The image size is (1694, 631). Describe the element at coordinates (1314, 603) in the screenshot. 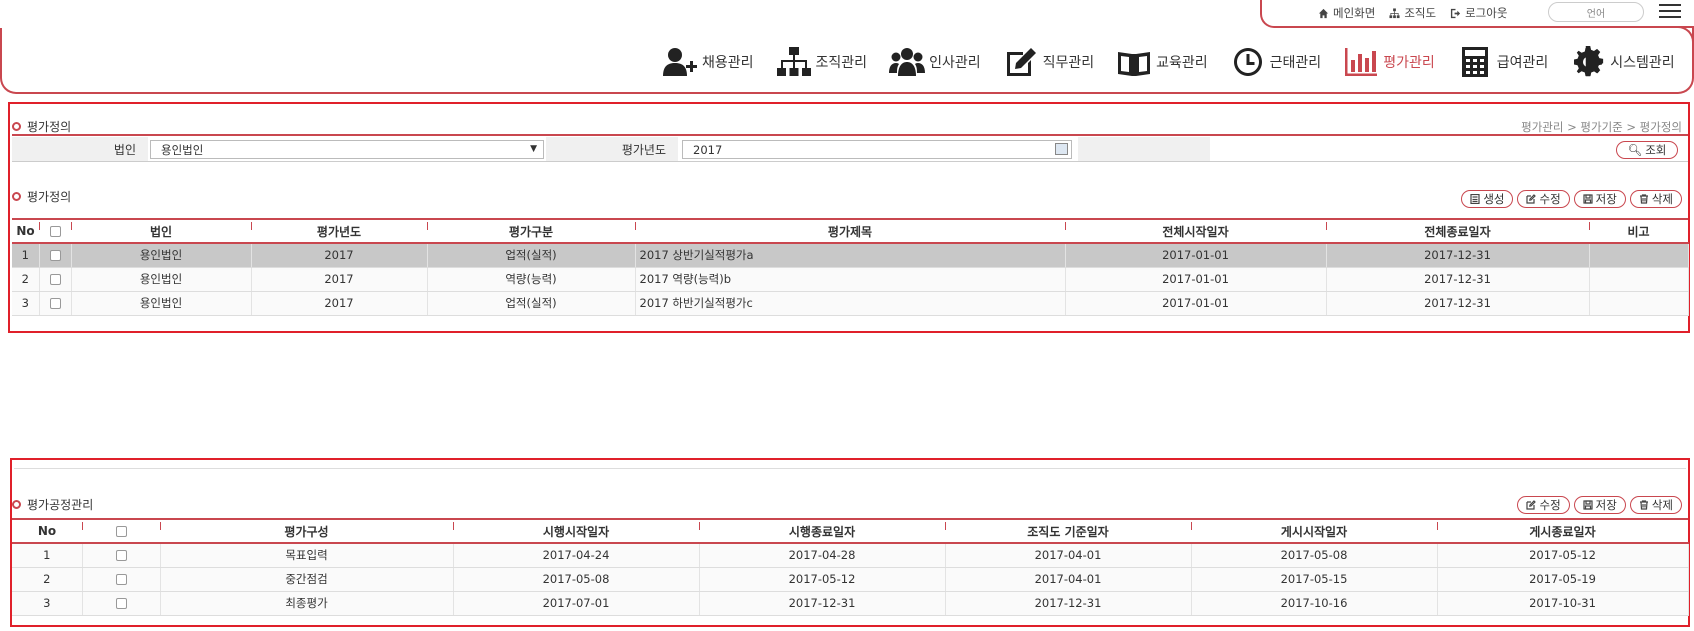

I see `cell-post-start: 2017-10-16` at that location.